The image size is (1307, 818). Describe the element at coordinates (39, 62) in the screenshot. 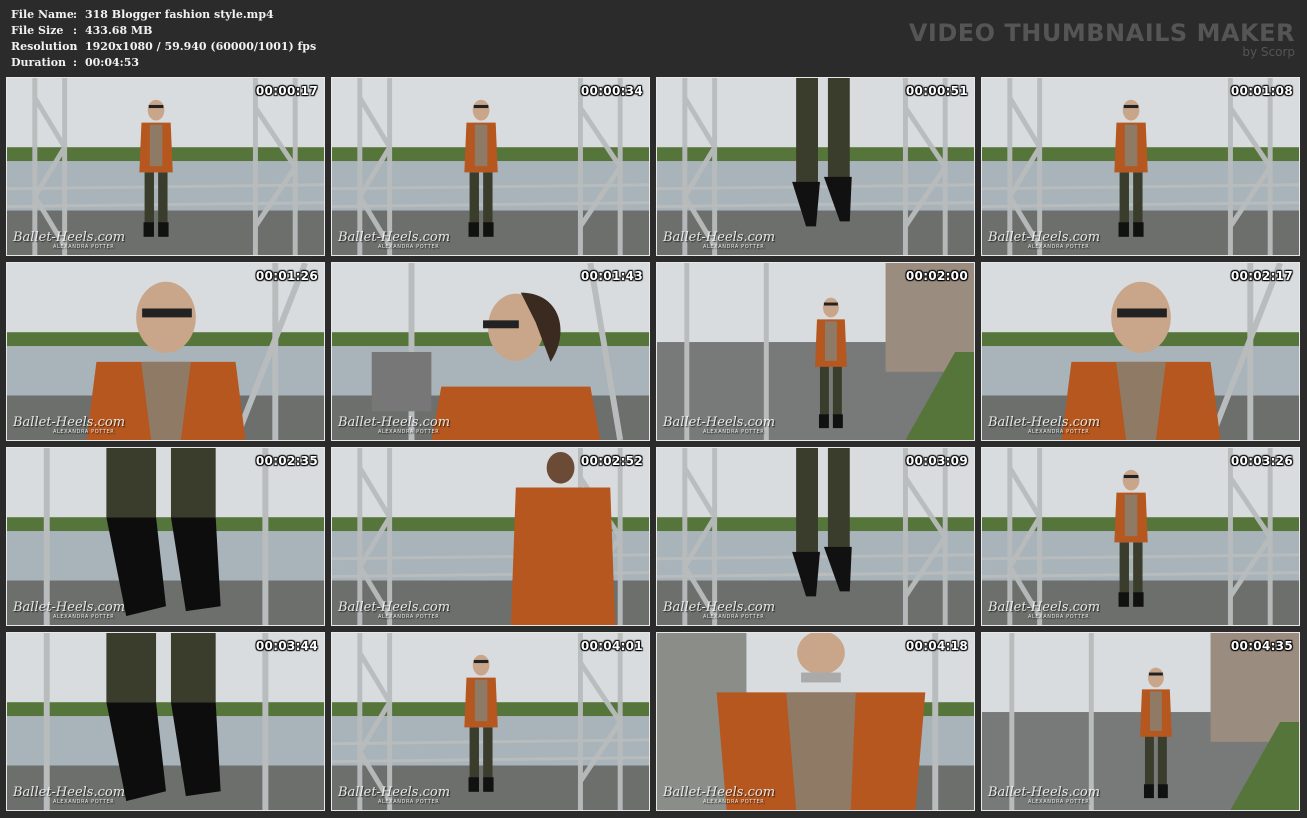

I see `duration-label: Duration` at that location.